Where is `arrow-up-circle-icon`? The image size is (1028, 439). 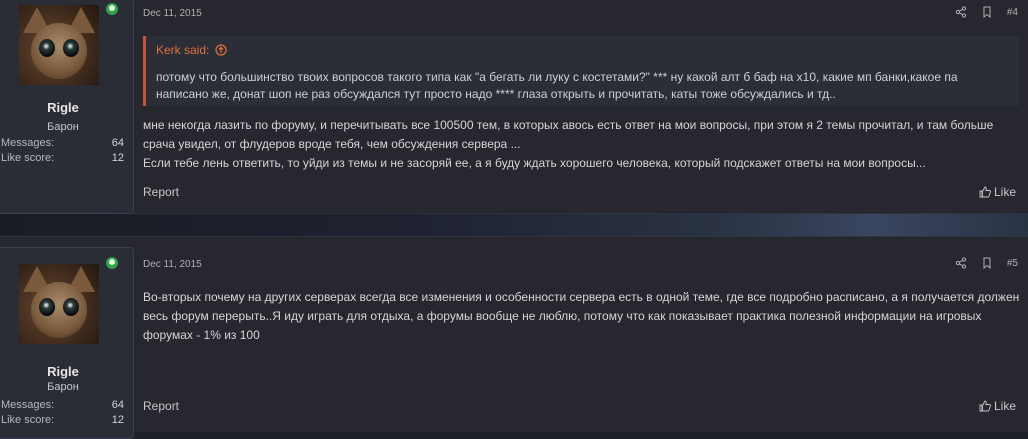 arrow-up-circle-icon is located at coordinates (221, 50).